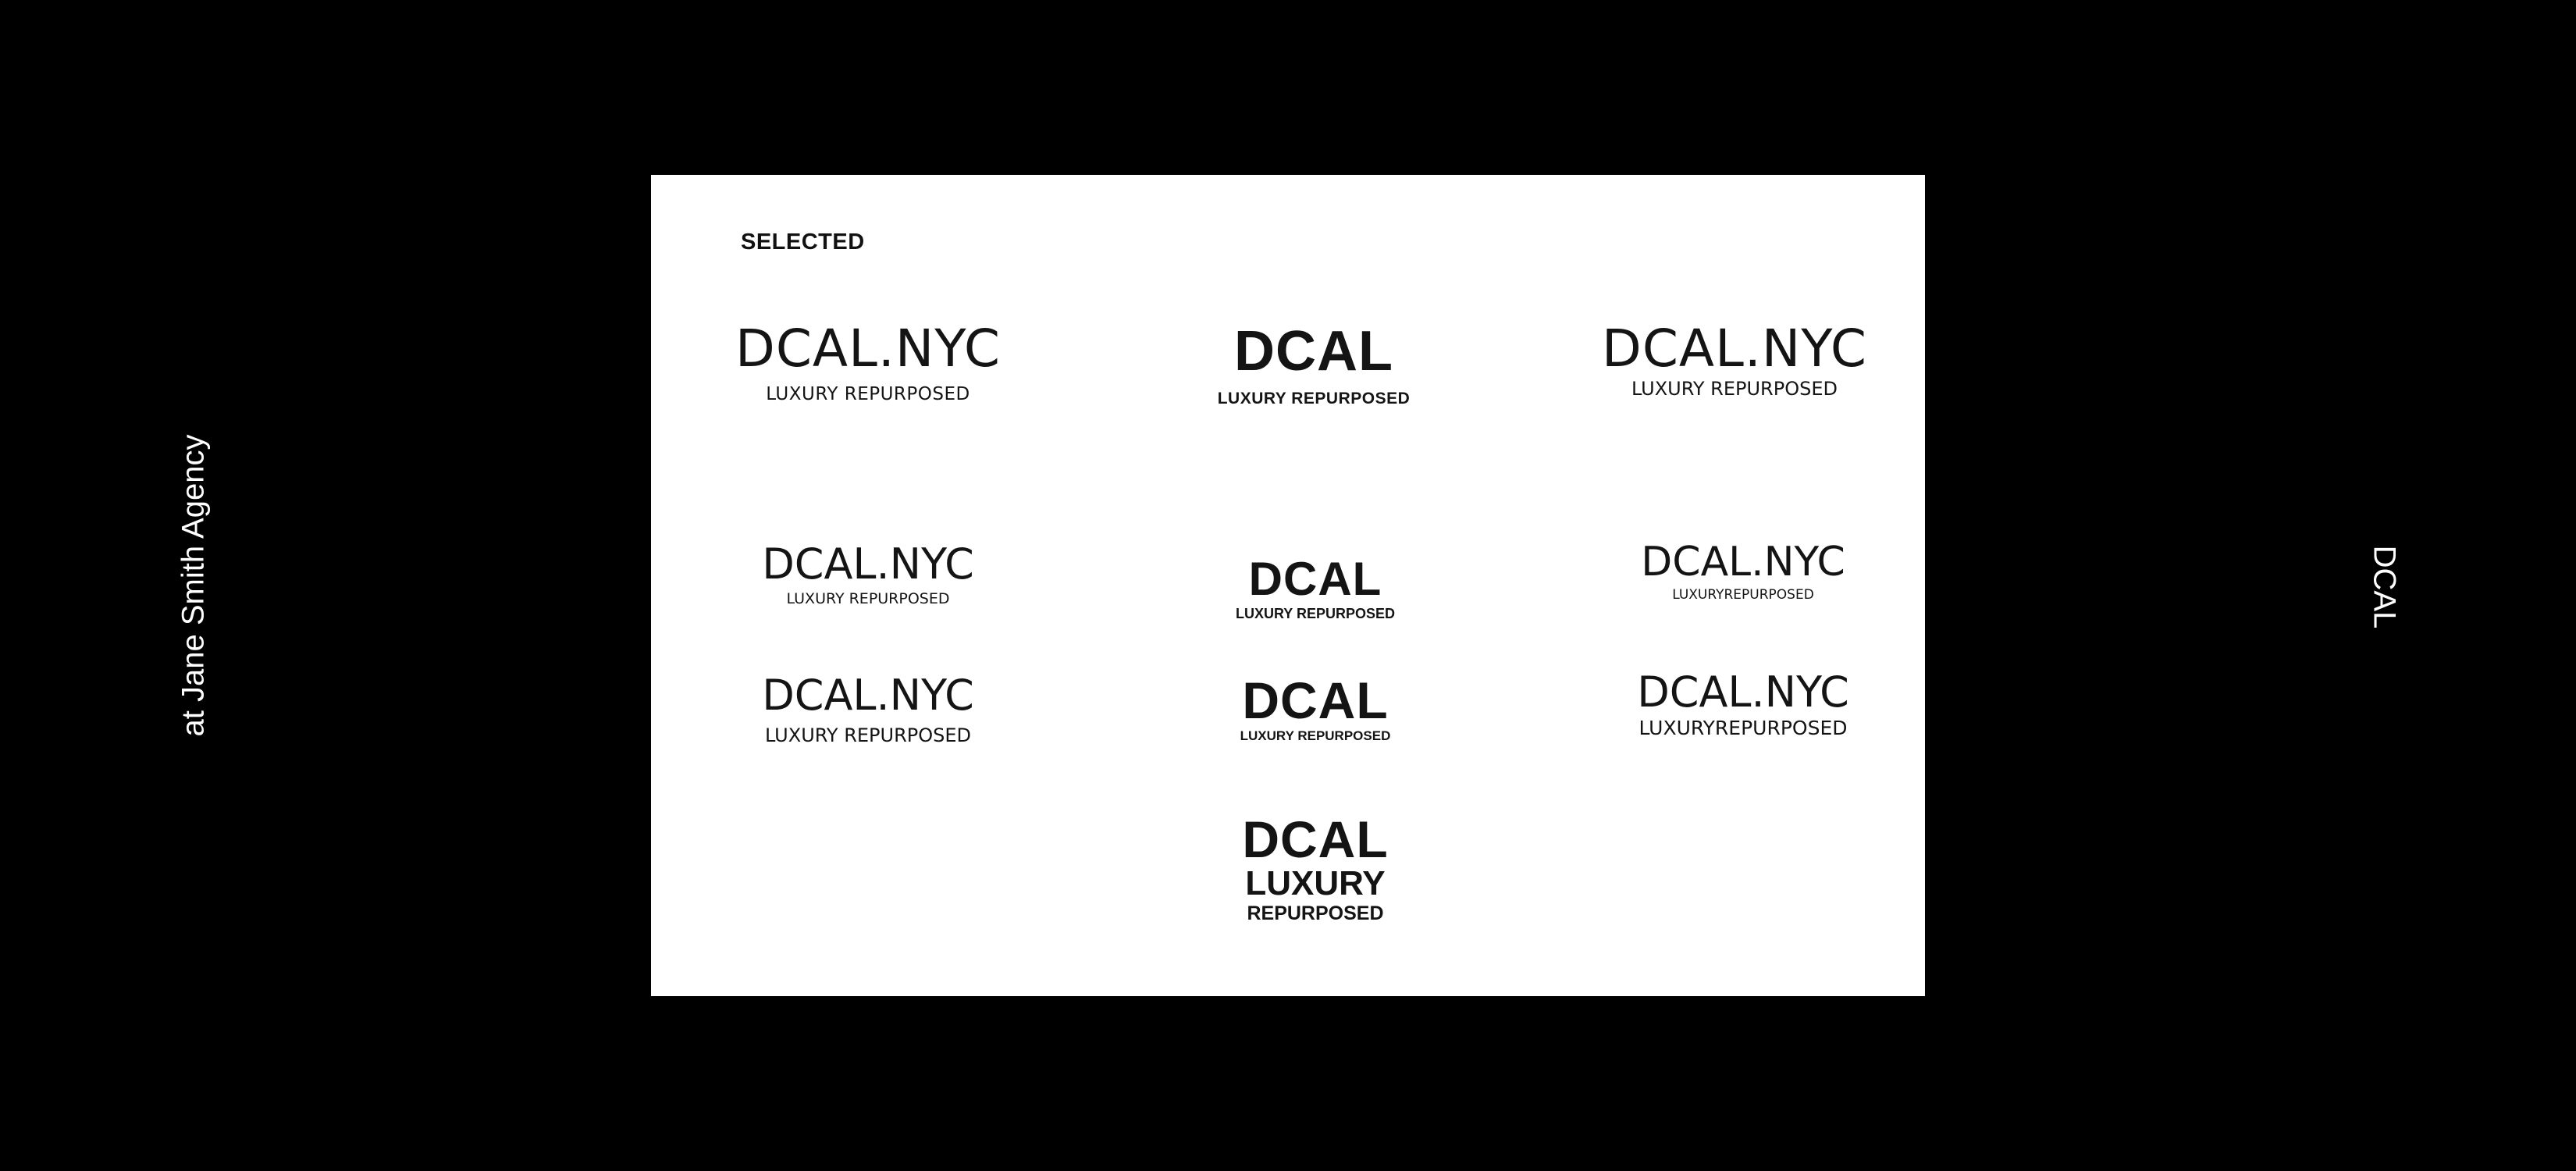 This screenshot has height=1171, width=2576. I want to click on logo-option-5: DCAL LUXURY REPURPOSED, so click(1315, 588).